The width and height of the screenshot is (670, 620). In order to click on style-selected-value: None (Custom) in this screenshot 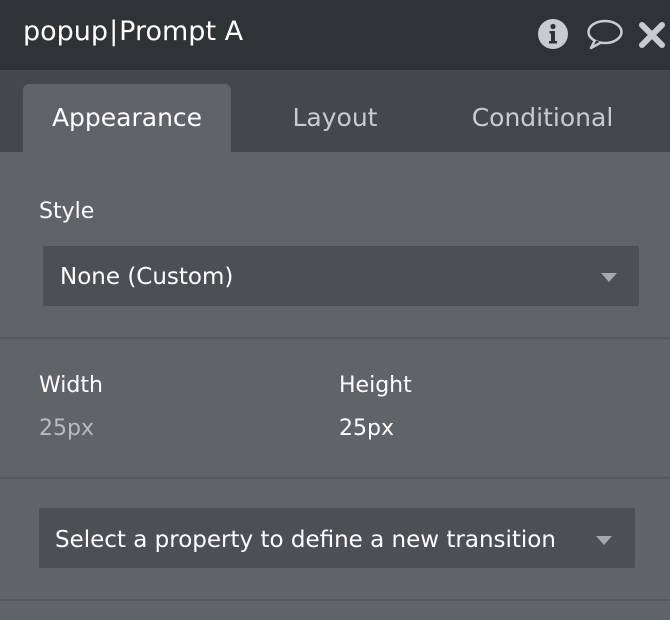, I will do `click(147, 277)`.